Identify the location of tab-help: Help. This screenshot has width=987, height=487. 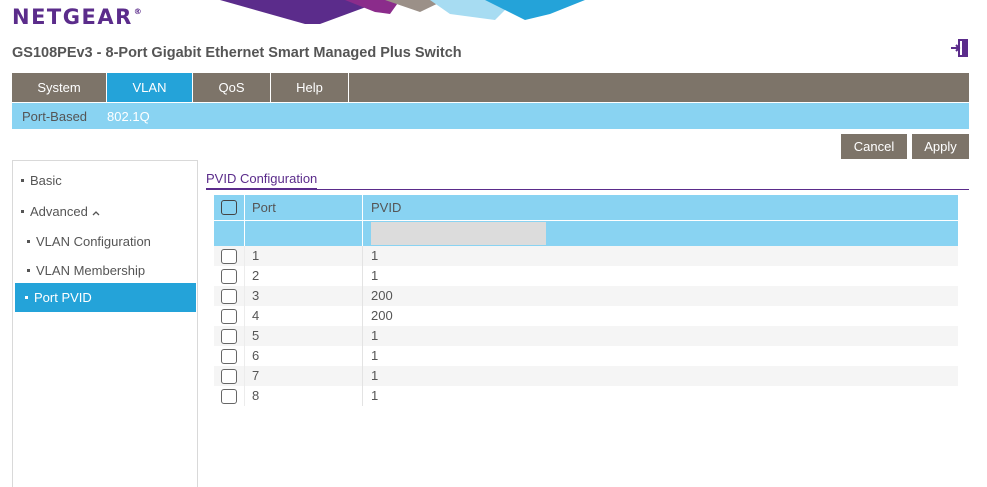
(310, 87).